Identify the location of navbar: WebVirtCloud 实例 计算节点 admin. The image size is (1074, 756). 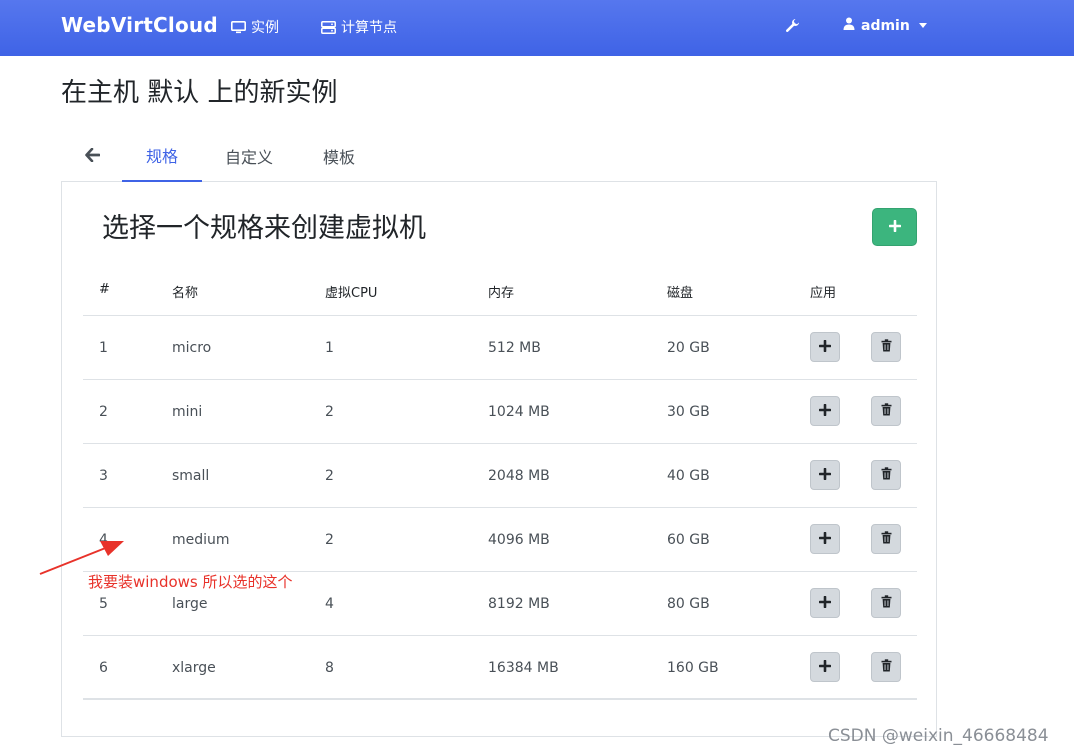
(537, 28).